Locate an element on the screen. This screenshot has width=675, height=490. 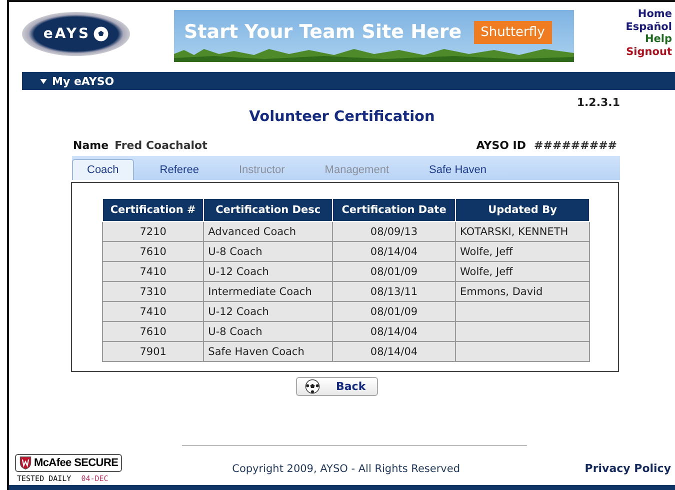
tab: Safe Haven is located at coordinates (457, 170).